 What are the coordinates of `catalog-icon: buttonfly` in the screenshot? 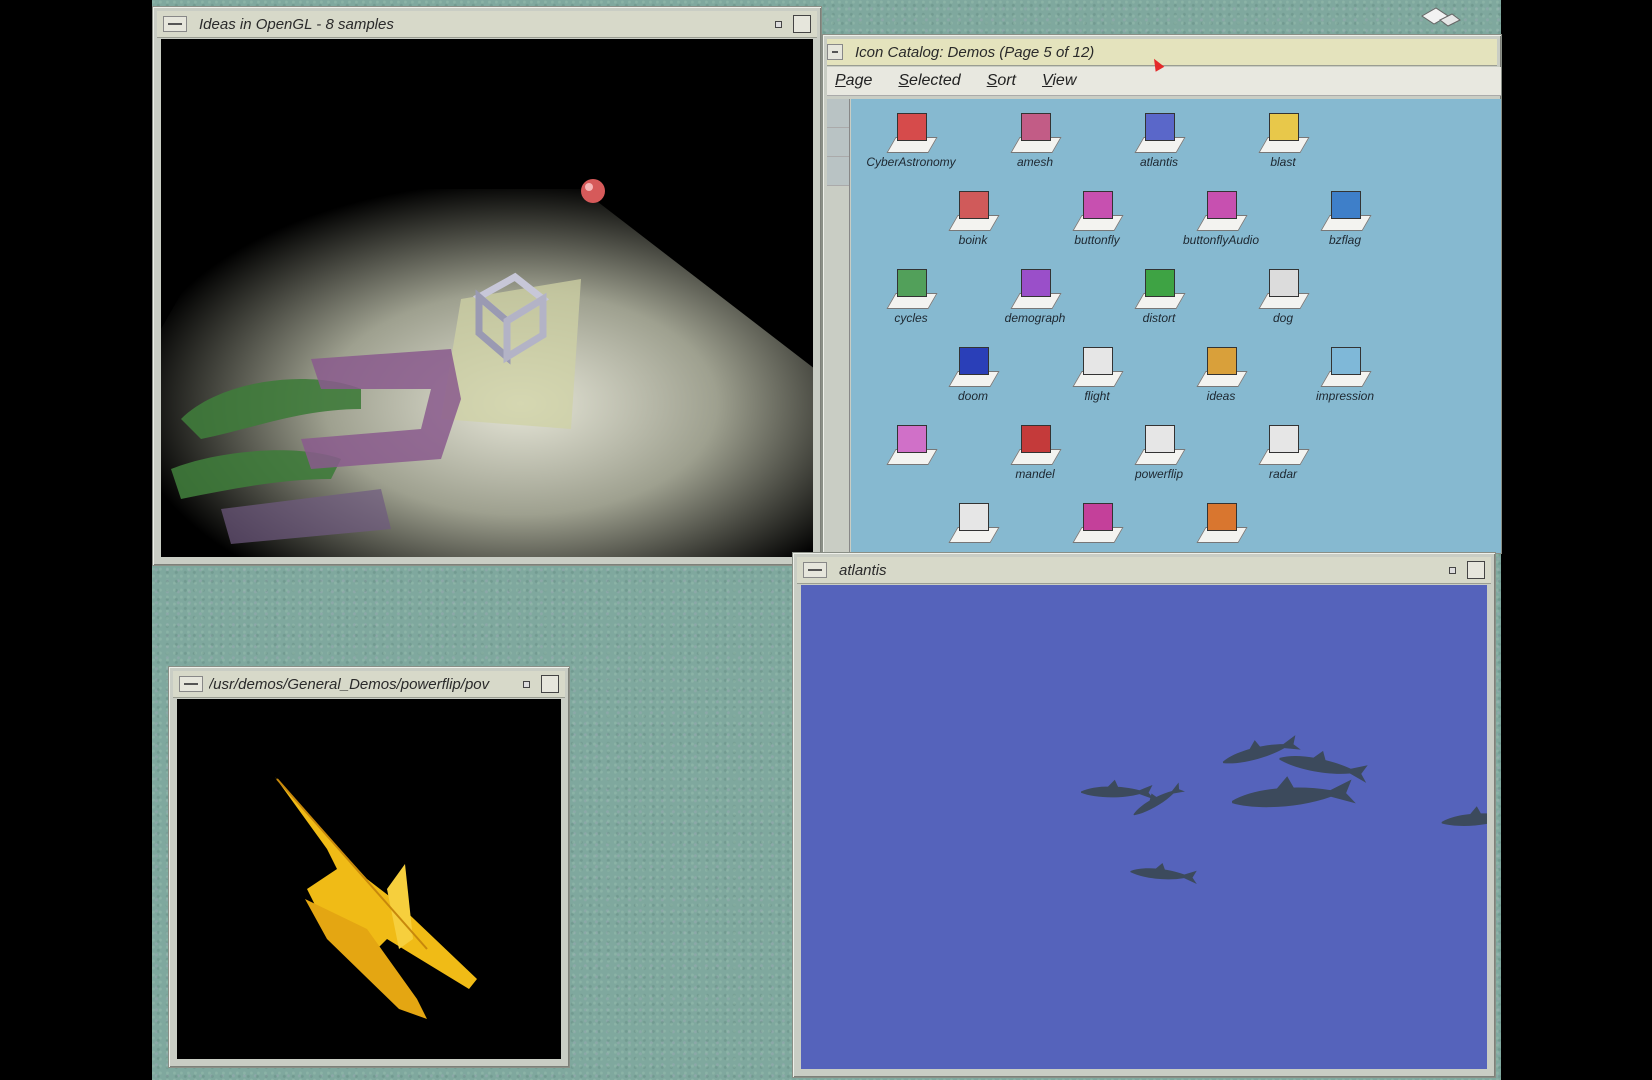 It's located at (1097, 218).